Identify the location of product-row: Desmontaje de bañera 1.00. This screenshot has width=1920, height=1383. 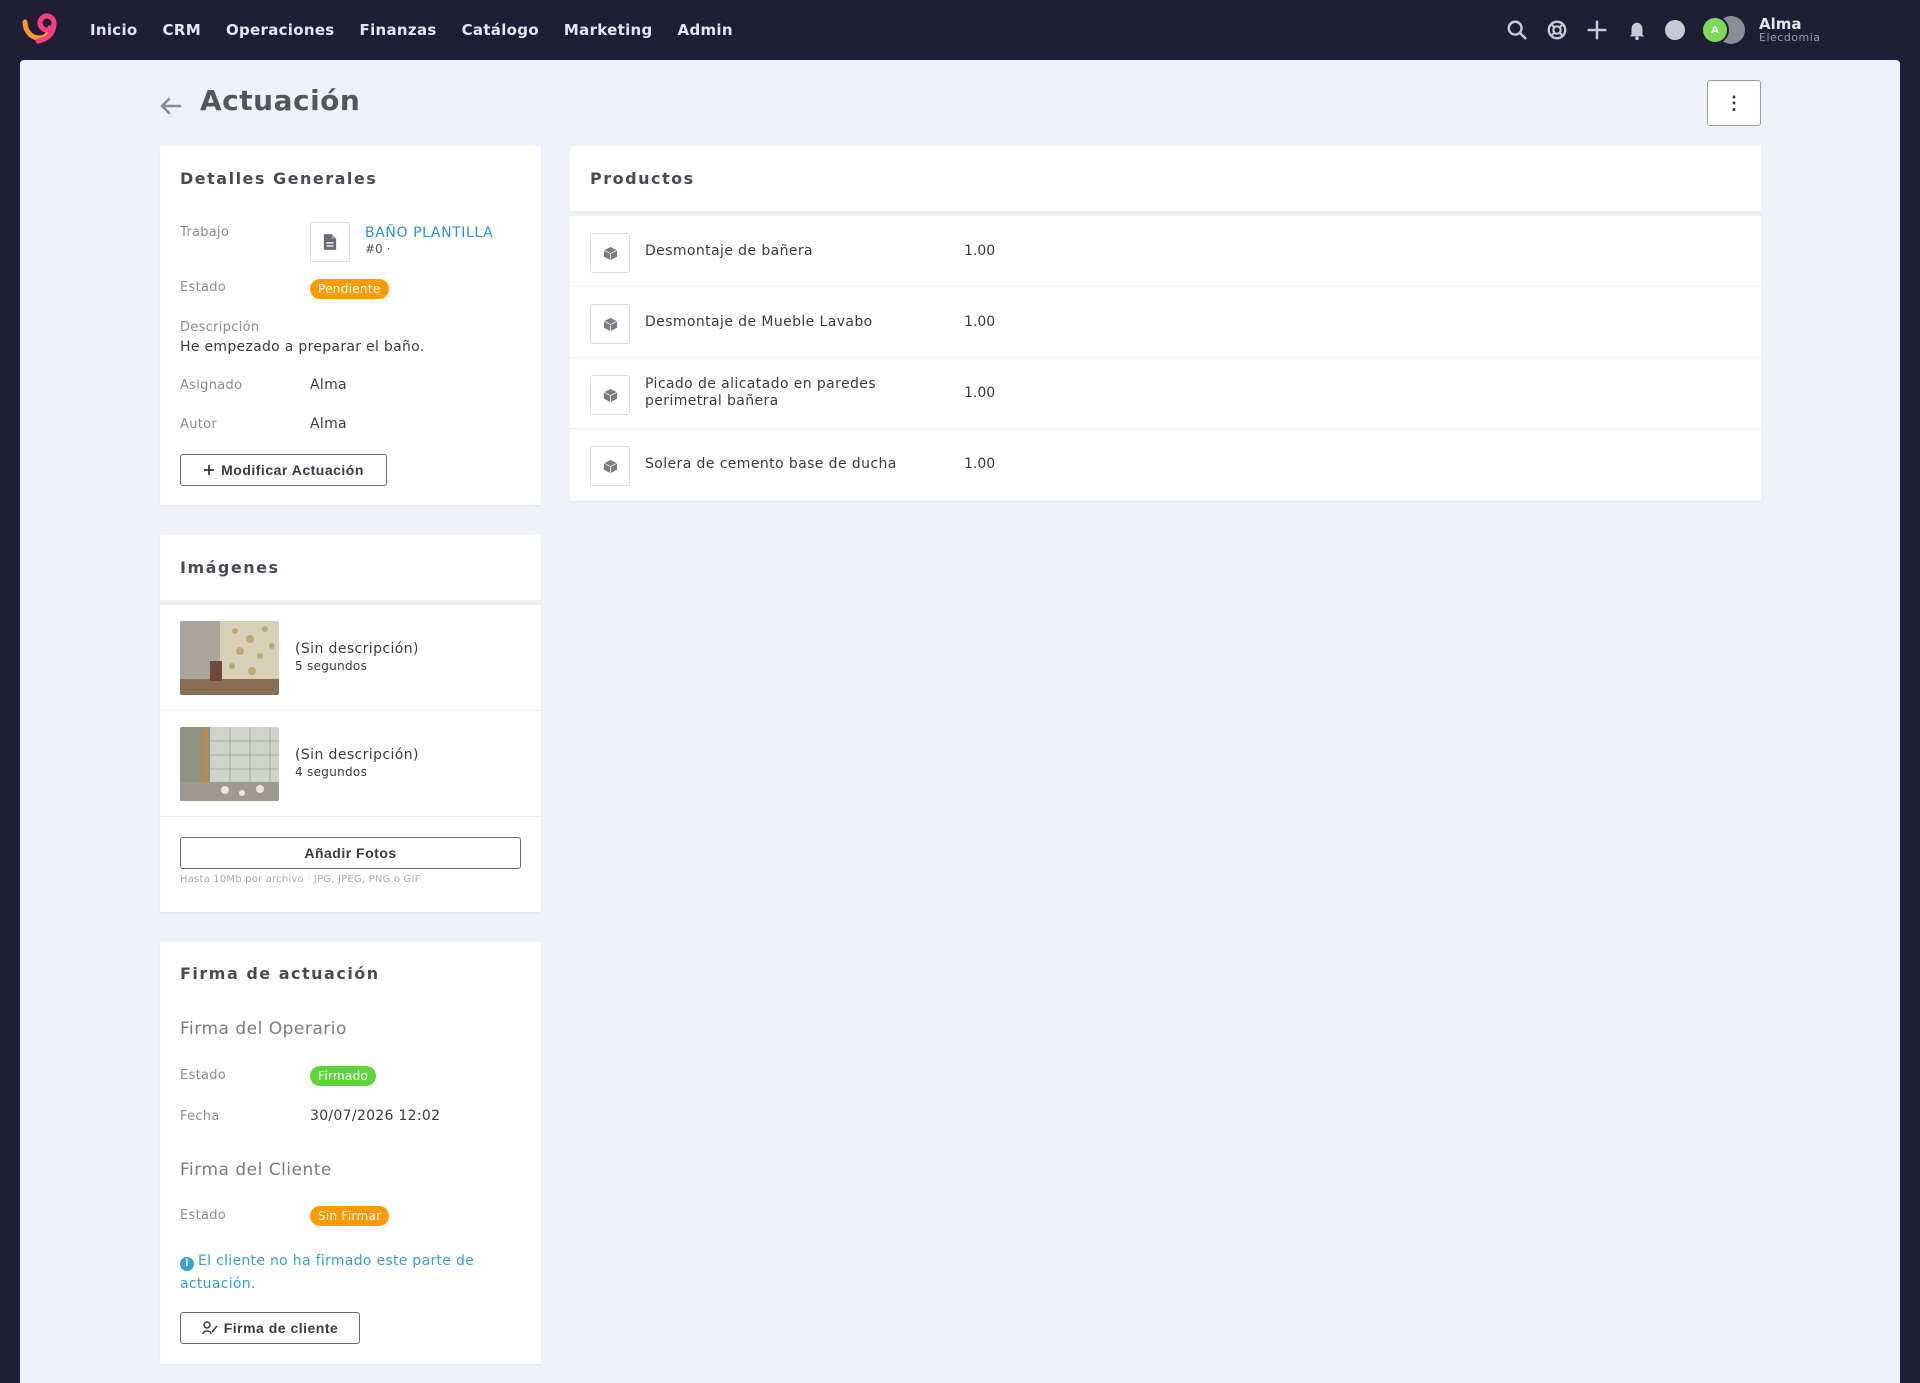
(1165, 251).